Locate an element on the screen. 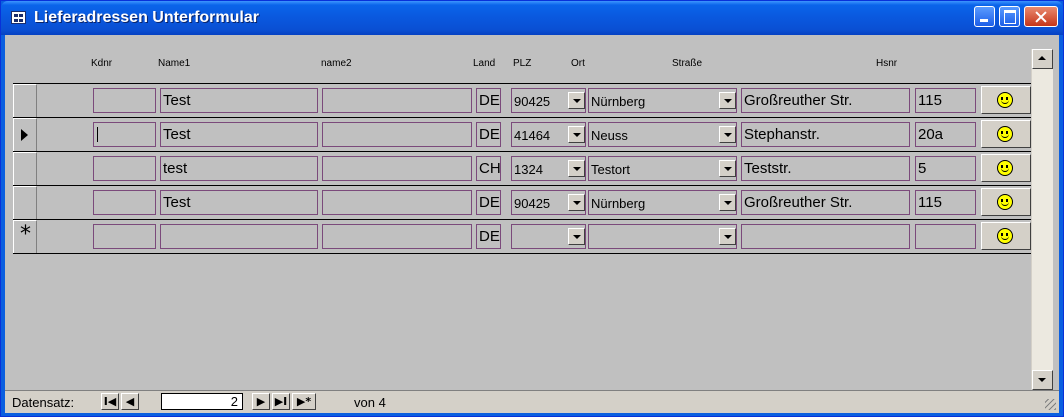  previous-record-button: ◀ is located at coordinates (130, 401).